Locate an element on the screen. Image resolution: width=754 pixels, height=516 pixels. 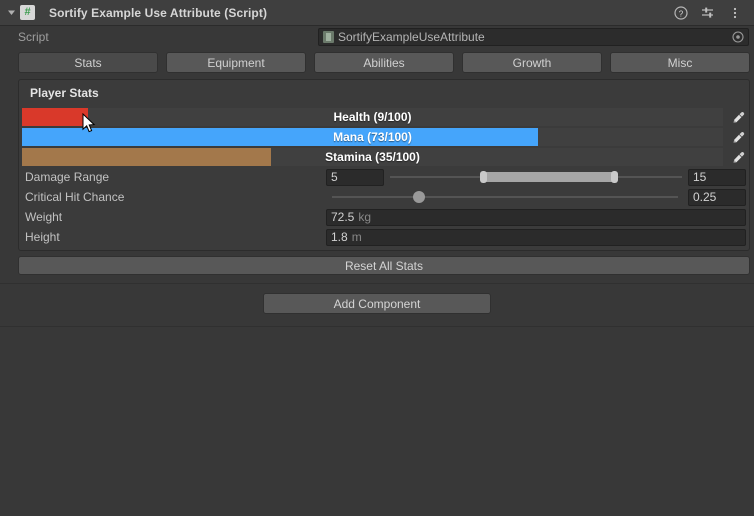
script-icon-glyph: # is located at coordinates (27, 12).